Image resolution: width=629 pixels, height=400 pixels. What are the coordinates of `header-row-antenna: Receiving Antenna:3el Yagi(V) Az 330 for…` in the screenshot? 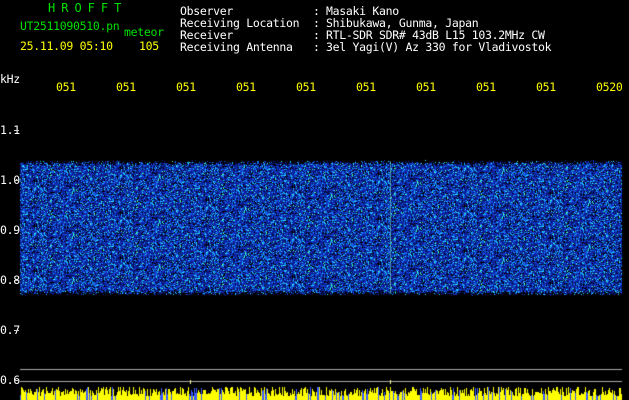 It's located at (366, 47).